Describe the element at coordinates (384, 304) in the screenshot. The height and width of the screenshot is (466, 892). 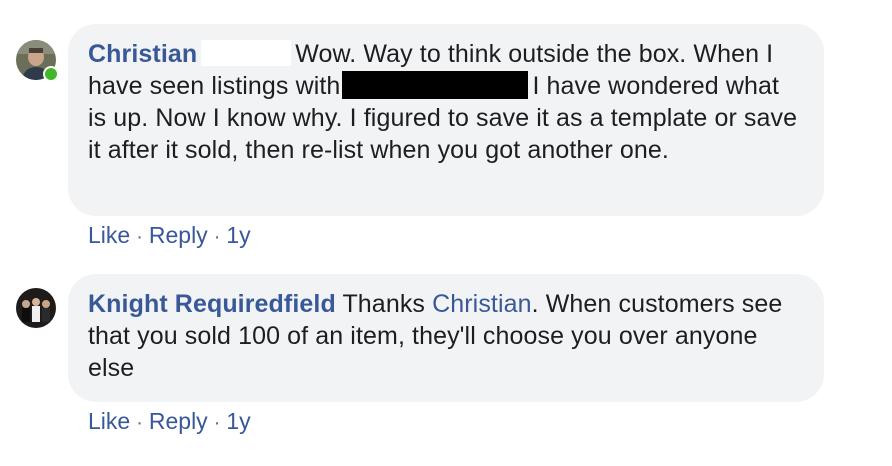
I see `comment-text: Thanks` at that location.